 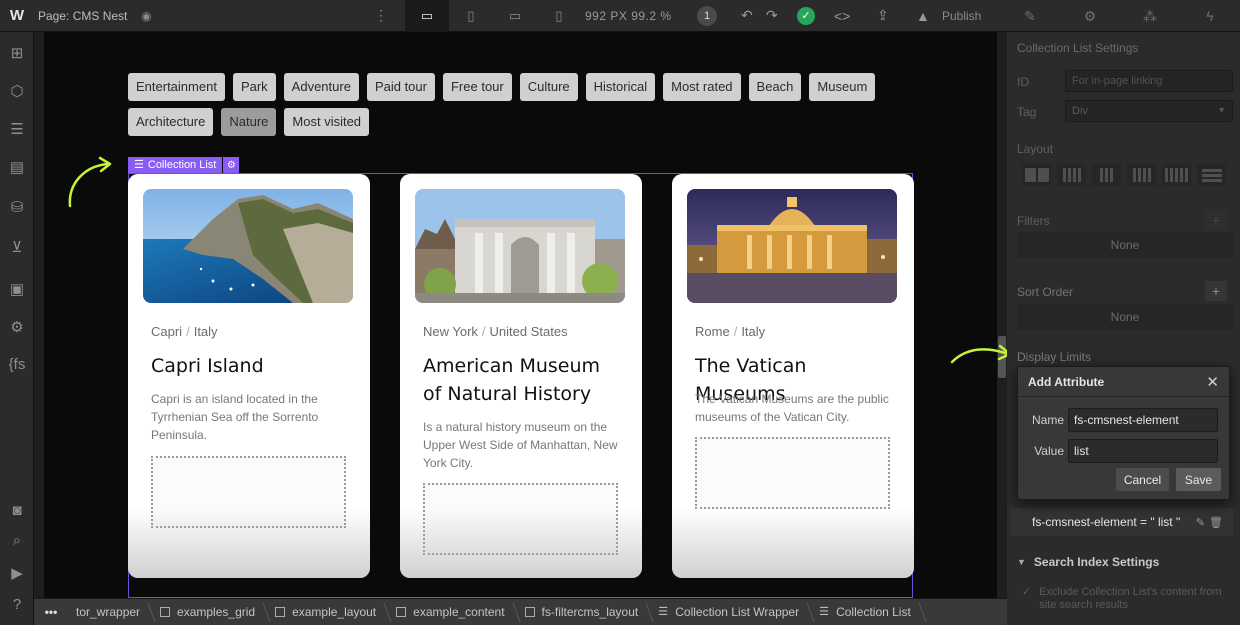 What do you see at coordinates (747, 15) in the screenshot?
I see `undo-icon: ↶` at bounding box center [747, 15].